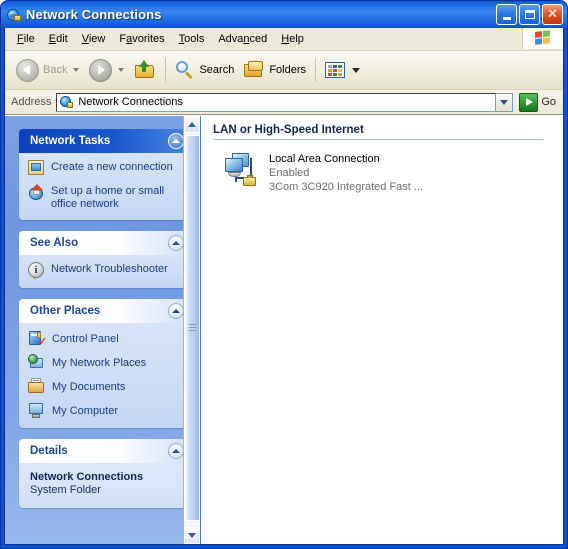 This screenshot has height=549, width=568. What do you see at coordinates (185, 70) in the screenshot?
I see `search-icon` at bounding box center [185, 70].